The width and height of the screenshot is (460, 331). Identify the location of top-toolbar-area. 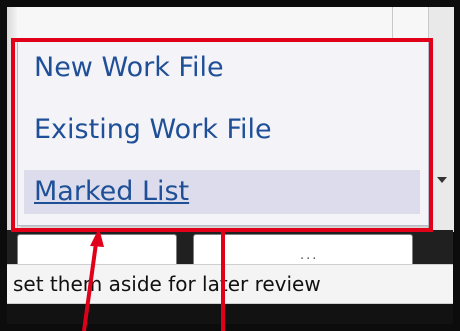
(235, 24).